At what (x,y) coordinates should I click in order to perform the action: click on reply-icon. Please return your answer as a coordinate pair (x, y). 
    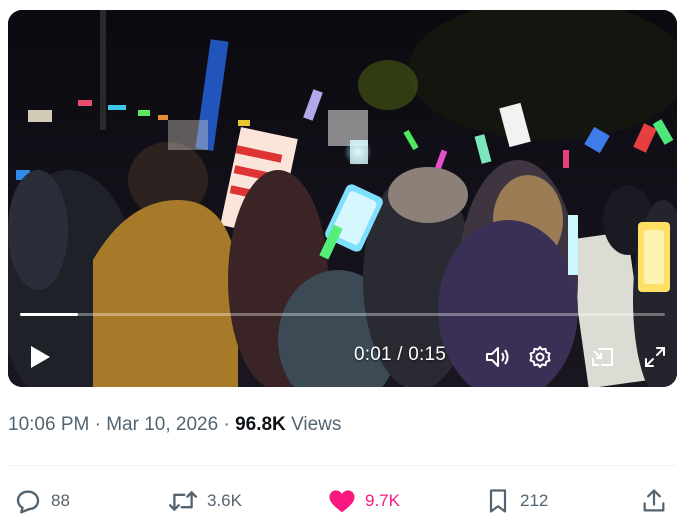
    Looking at the image, I should click on (28, 502).